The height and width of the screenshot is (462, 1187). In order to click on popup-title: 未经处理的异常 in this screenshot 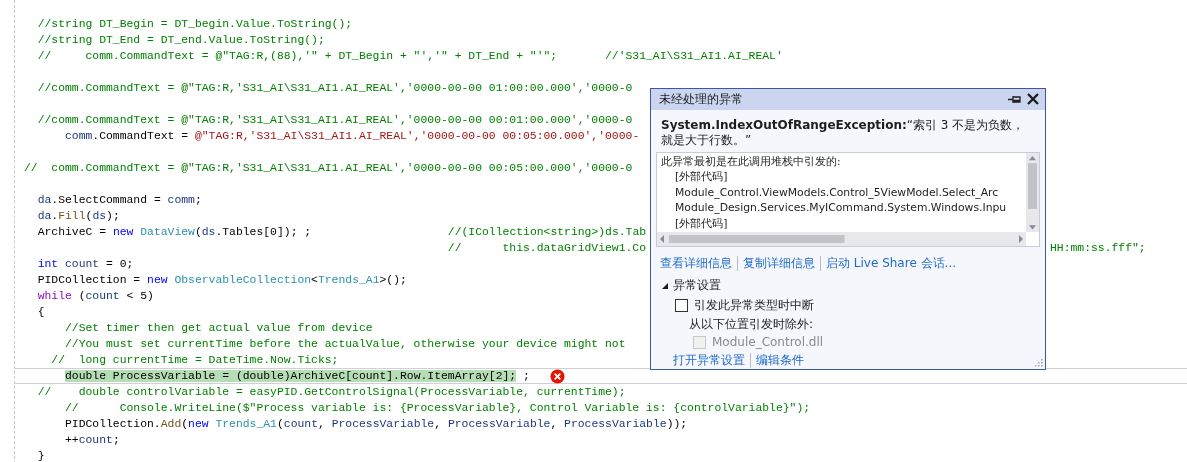, I will do `click(701, 99)`.